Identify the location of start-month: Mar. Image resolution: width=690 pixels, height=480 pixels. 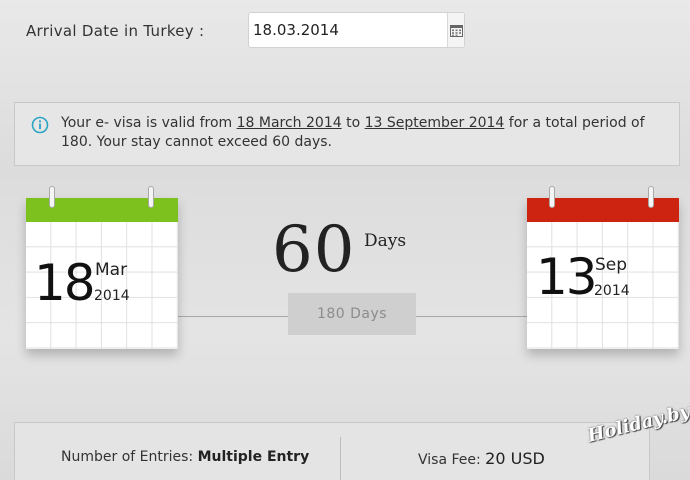
(111, 270).